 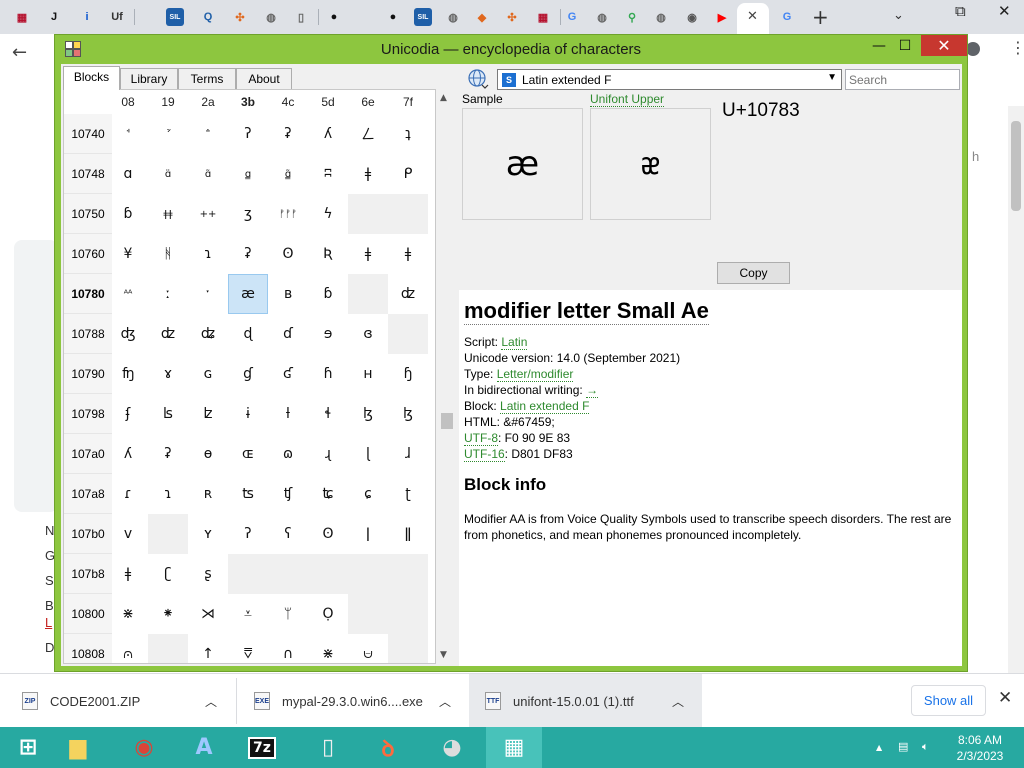 What do you see at coordinates (368, 334) in the screenshot?
I see `char-cell: ɞ` at bounding box center [368, 334].